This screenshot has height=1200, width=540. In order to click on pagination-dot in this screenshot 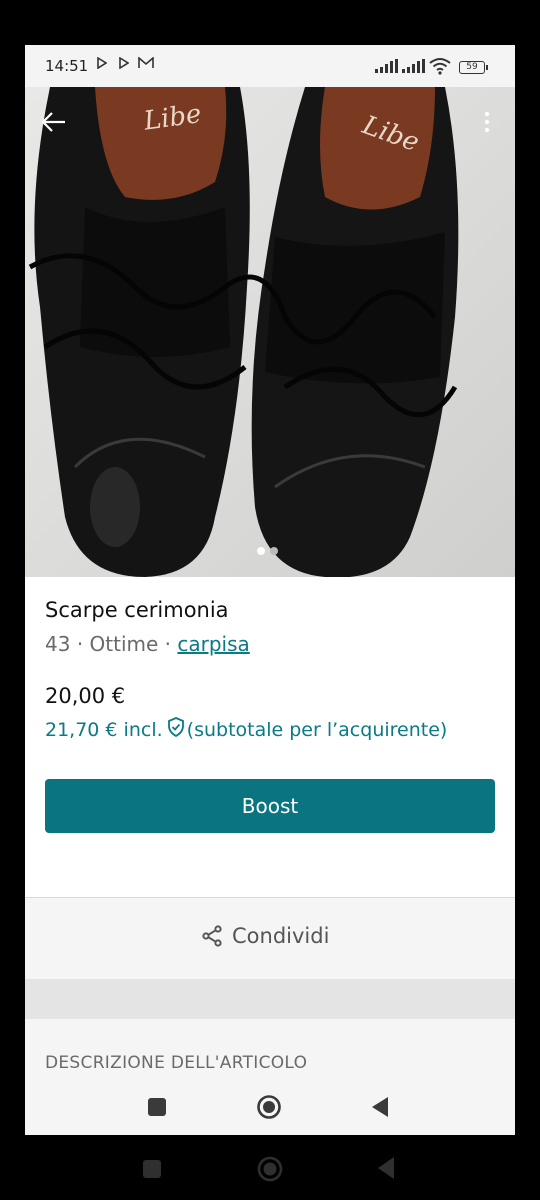, I will do `click(274, 551)`.